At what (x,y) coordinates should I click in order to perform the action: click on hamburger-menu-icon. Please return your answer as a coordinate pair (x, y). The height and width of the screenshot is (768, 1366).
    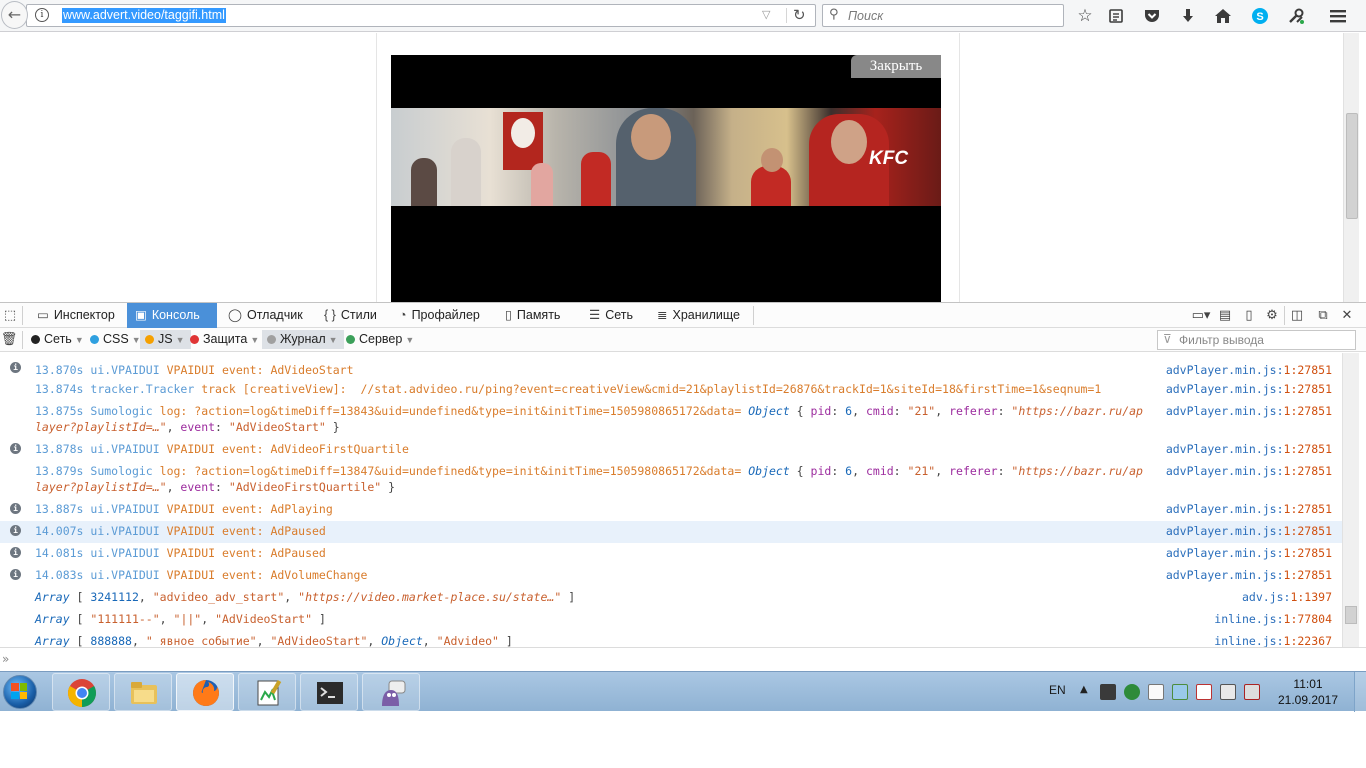
    Looking at the image, I should click on (1338, 16).